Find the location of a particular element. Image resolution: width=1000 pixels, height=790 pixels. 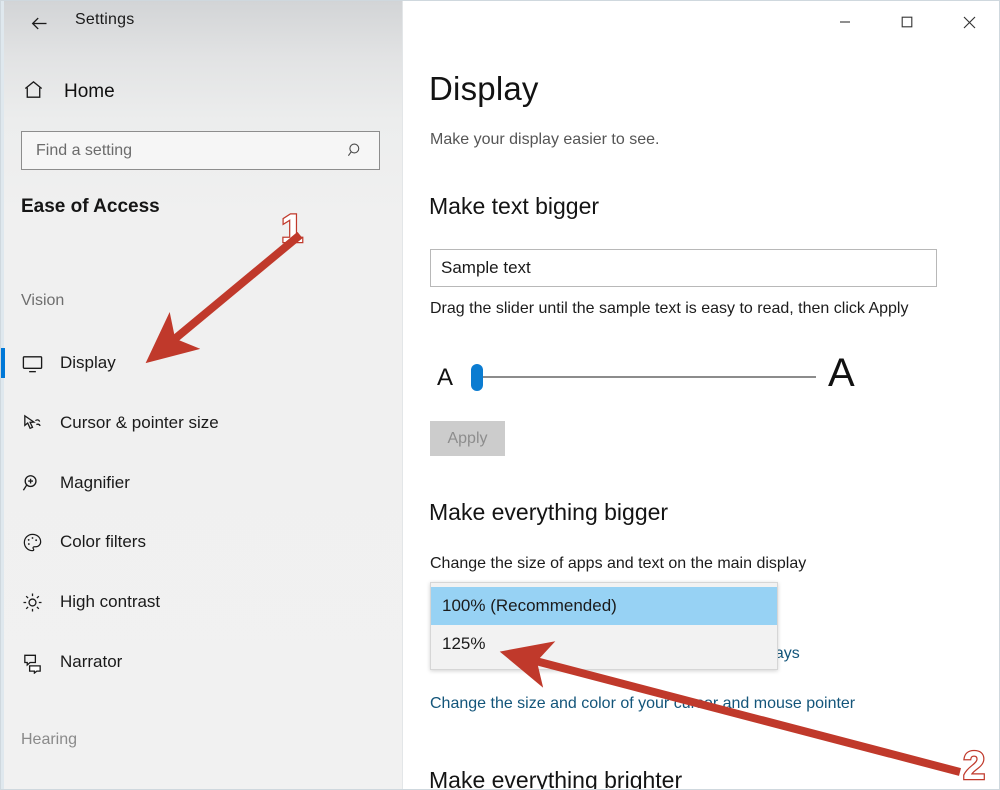

apply-button: Apply is located at coordinates (467, 438).